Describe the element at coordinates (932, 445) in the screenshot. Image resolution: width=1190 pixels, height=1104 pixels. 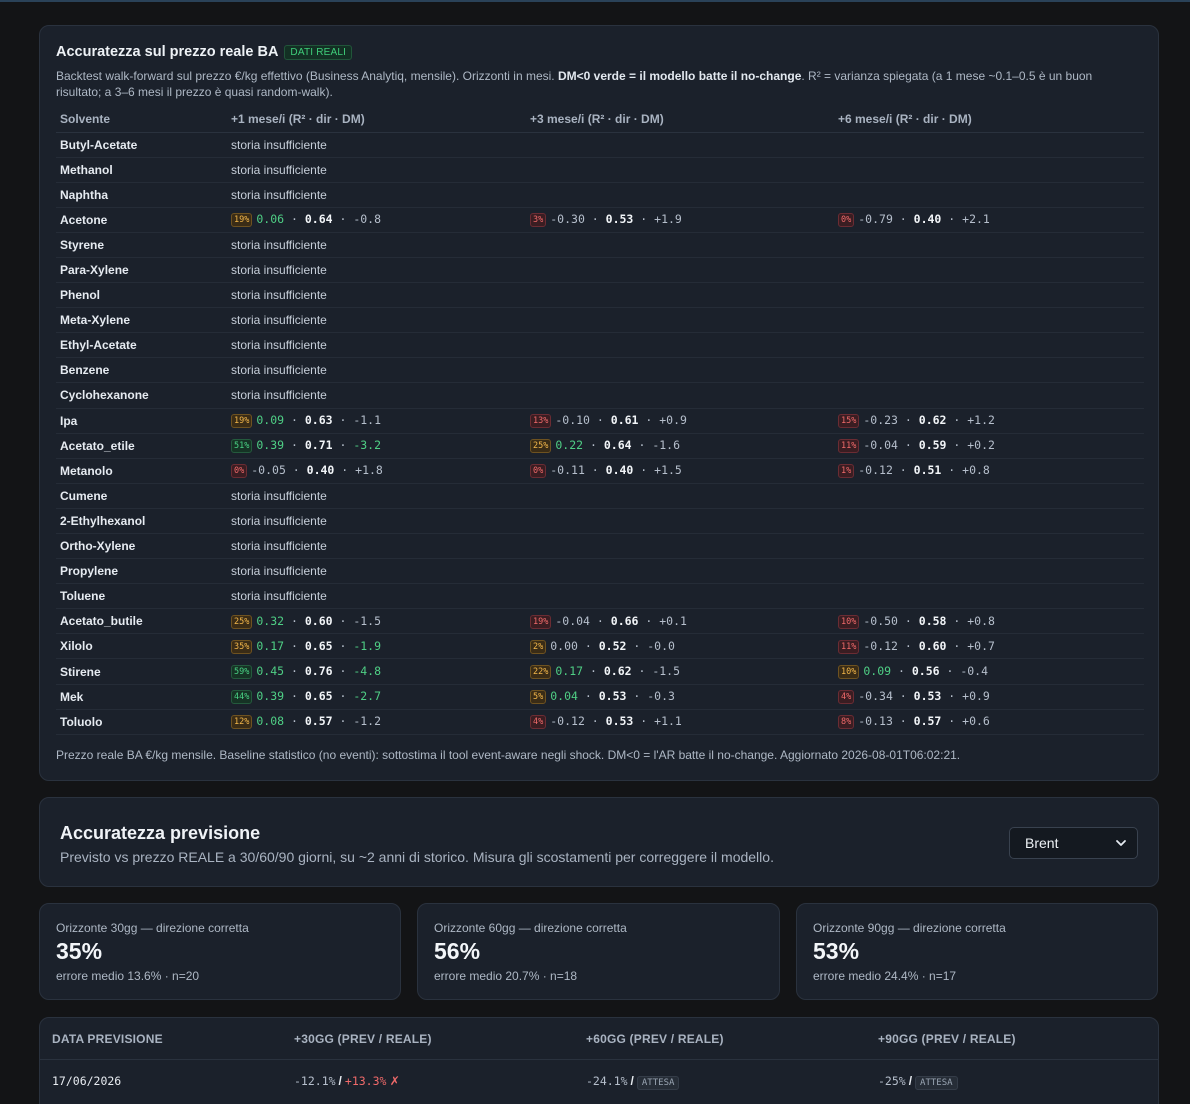
I see `dir-value: 0.59` at that location.